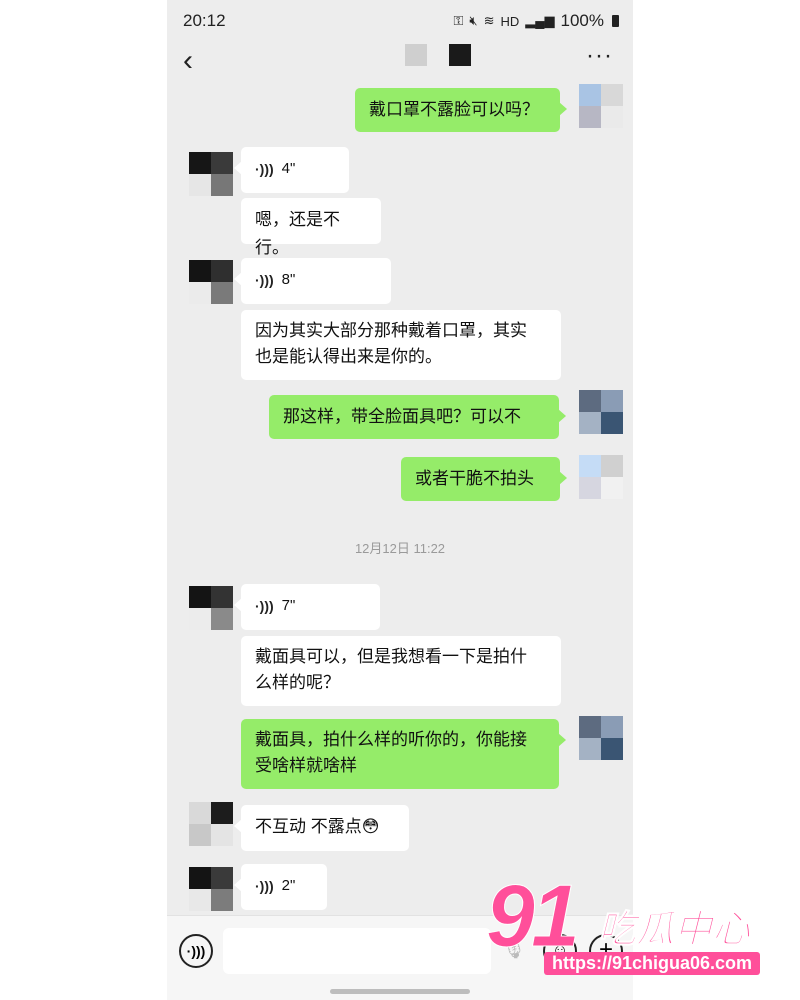  What do you see at coordinates (400, 548) in the screenshot?
I see `chat-timestamp: 12月12日 11:22` at bounding box center [400, 548].